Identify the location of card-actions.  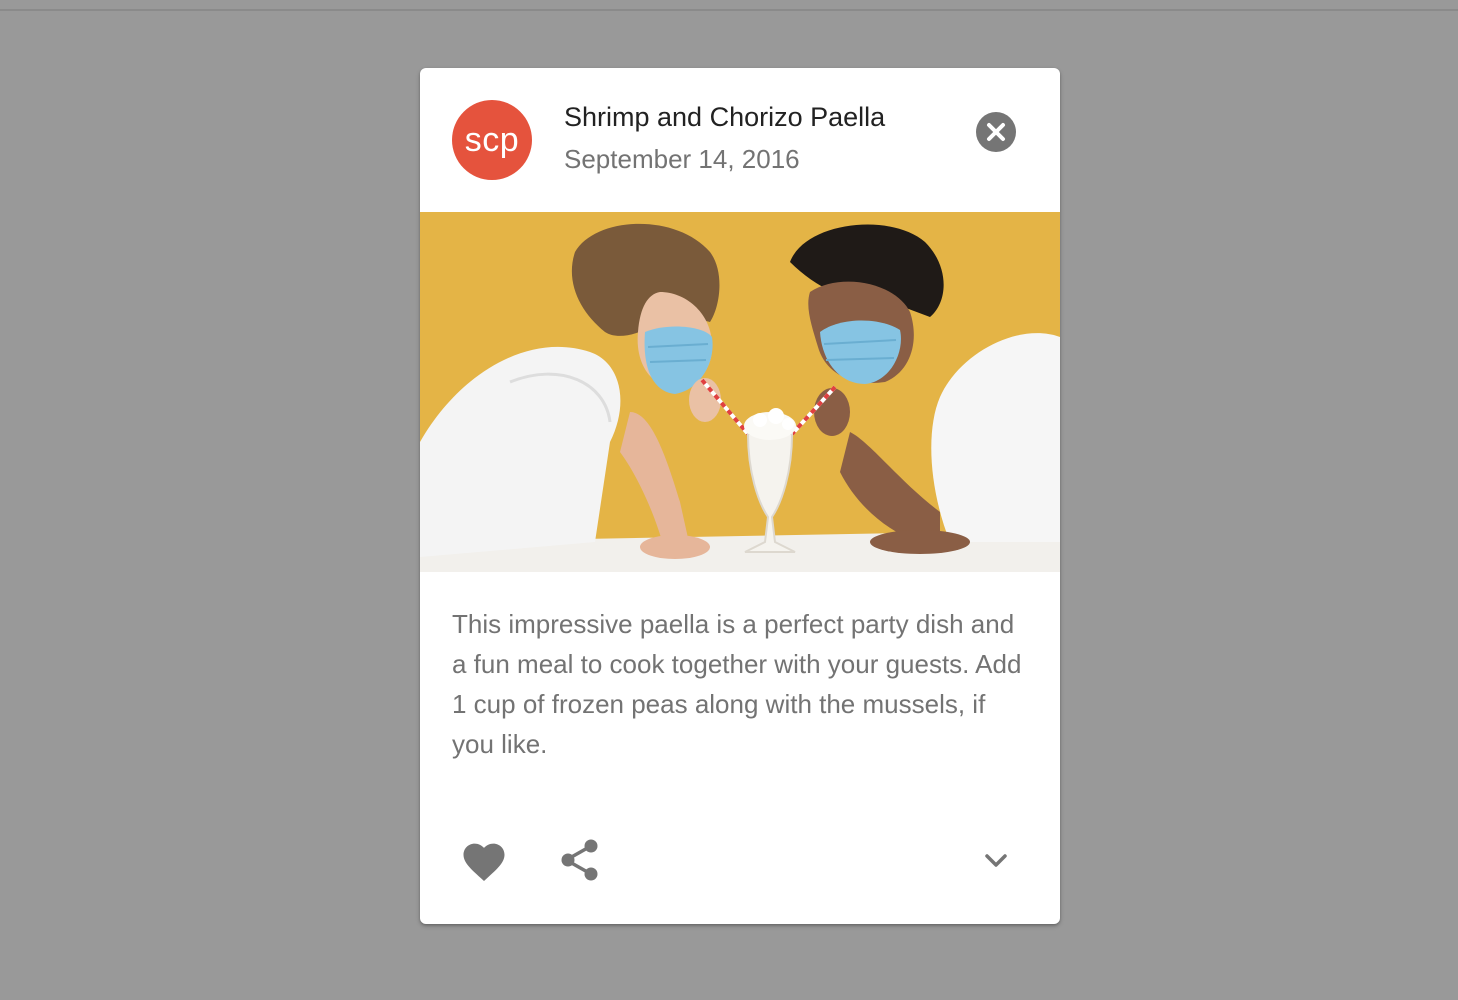
(740, 860).